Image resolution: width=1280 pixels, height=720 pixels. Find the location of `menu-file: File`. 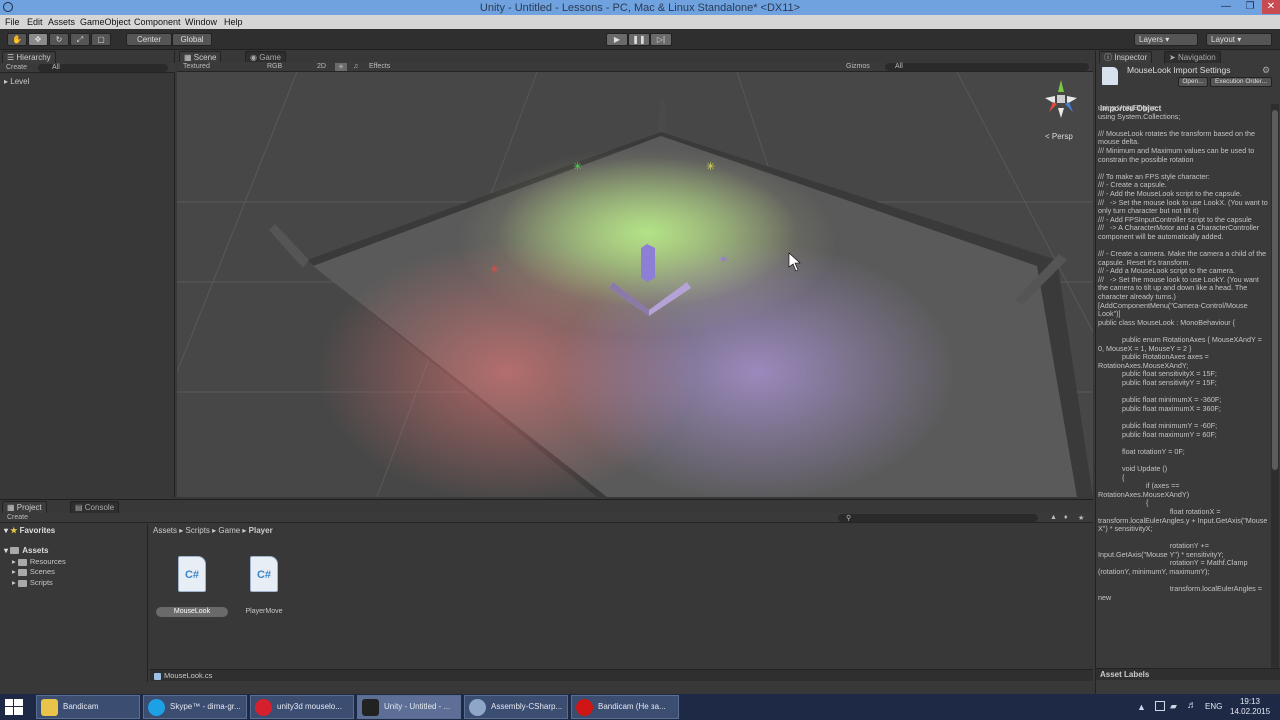

menu-file: File is located at coordinates (12, 22).